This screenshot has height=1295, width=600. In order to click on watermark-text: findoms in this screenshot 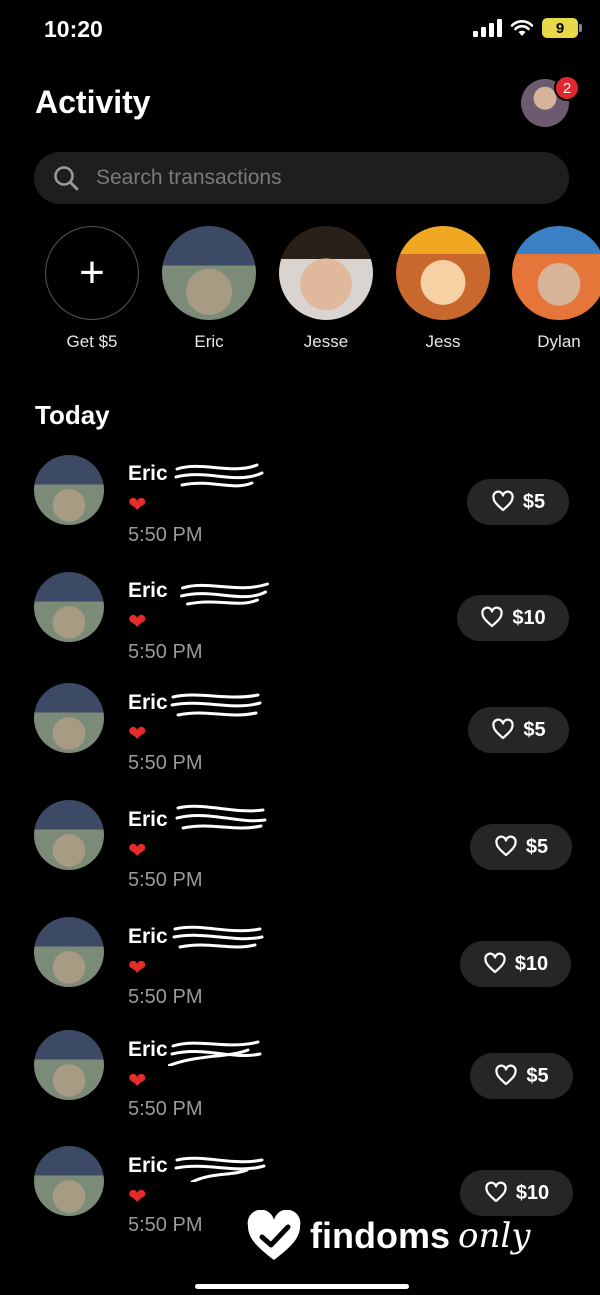, I will do `click(380, 1235)`.